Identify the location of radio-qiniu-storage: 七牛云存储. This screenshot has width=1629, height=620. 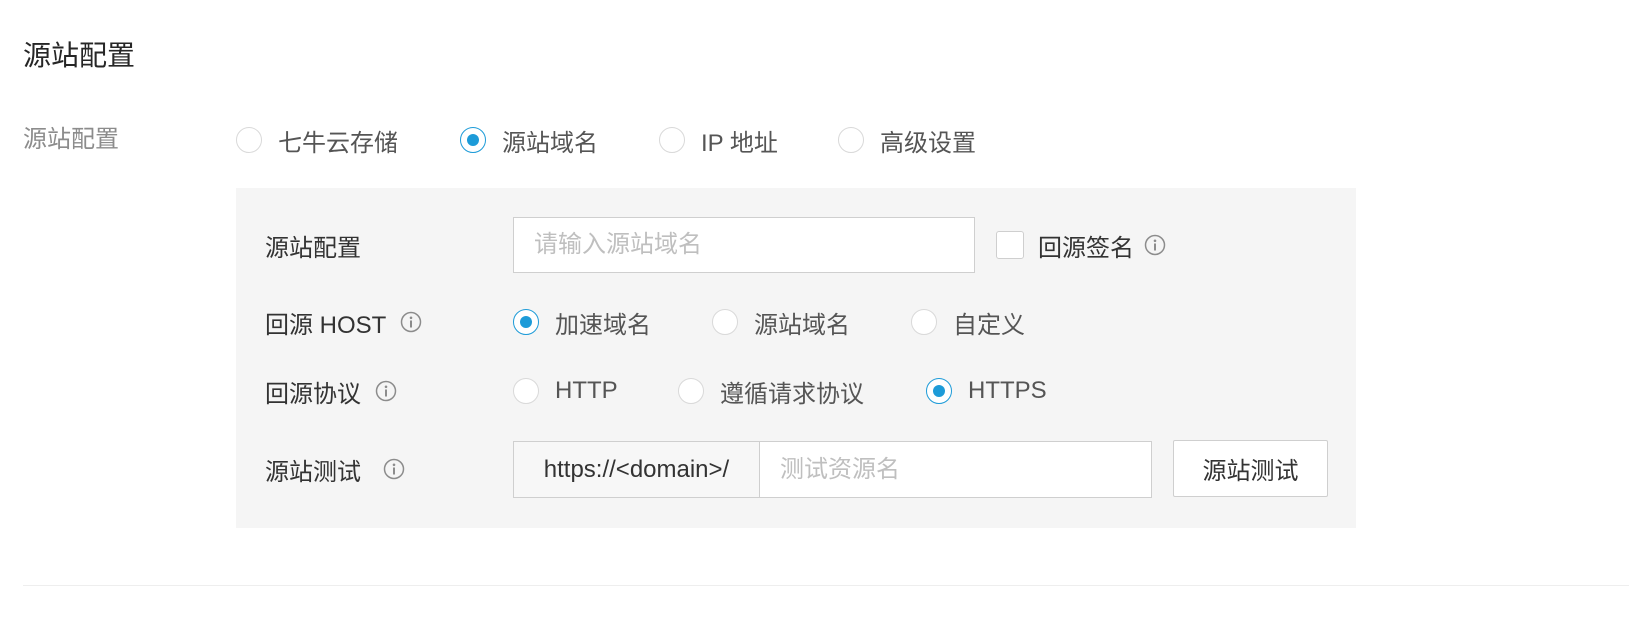
(317, 140).